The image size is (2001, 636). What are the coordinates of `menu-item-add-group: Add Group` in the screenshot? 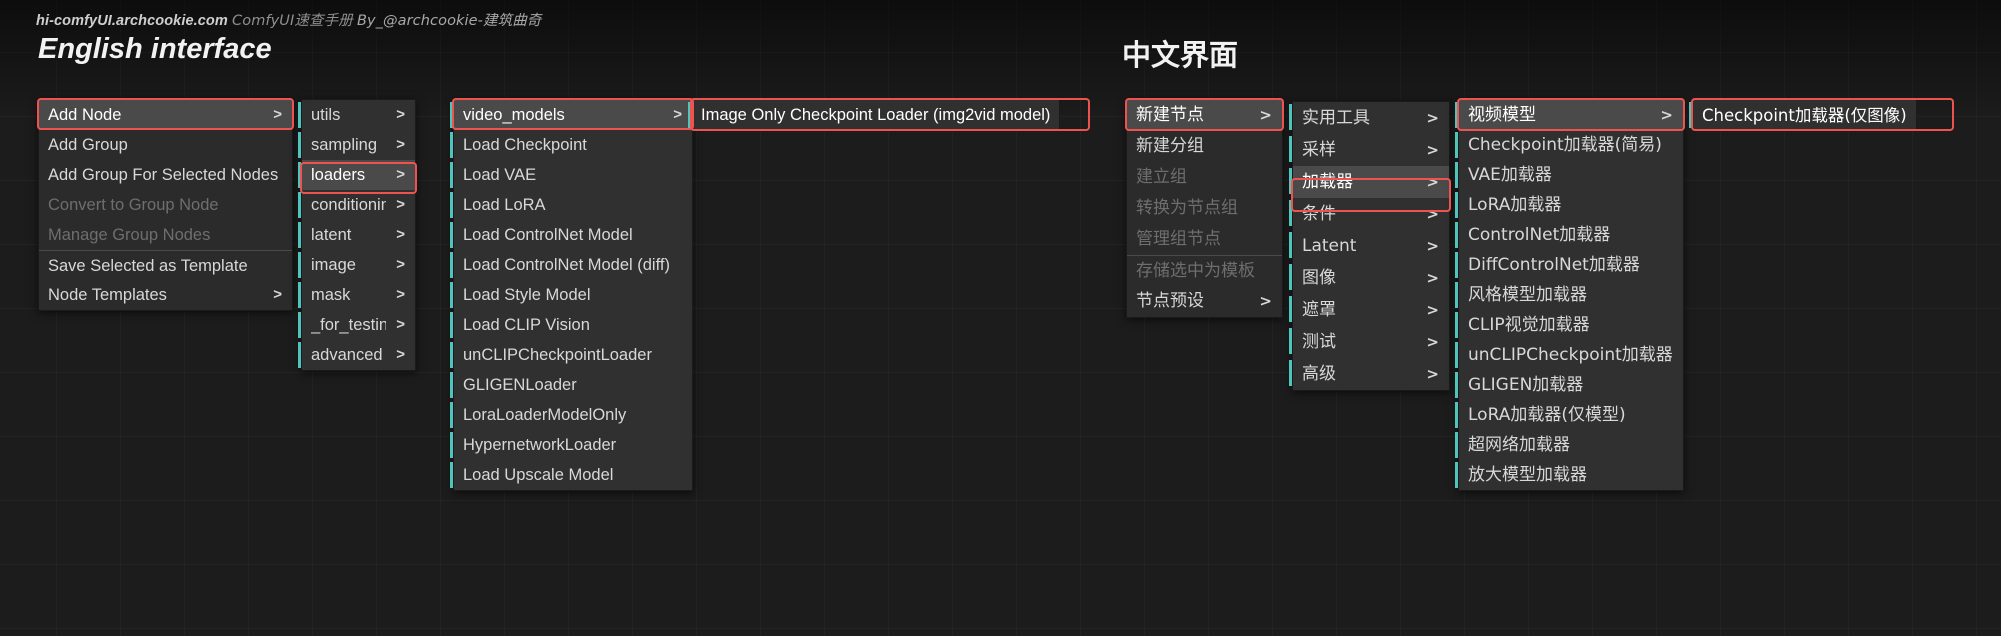 It's located at (165, 145).